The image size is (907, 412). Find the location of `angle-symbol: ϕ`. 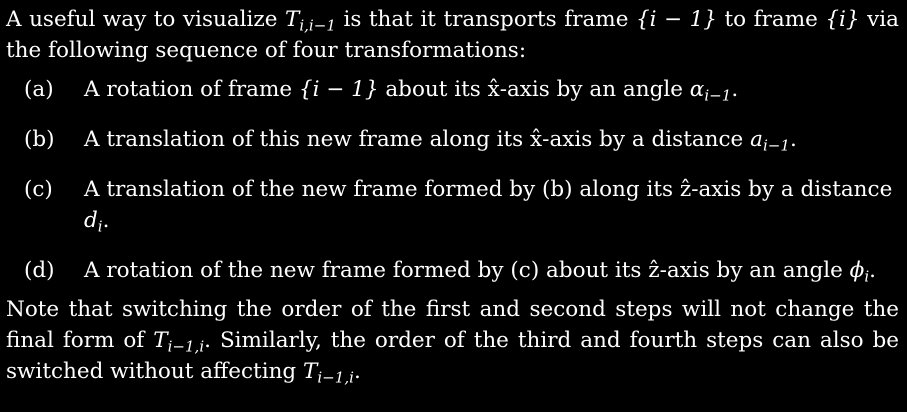

angle-symbol: ϕ is located at coordinates (857, 270).